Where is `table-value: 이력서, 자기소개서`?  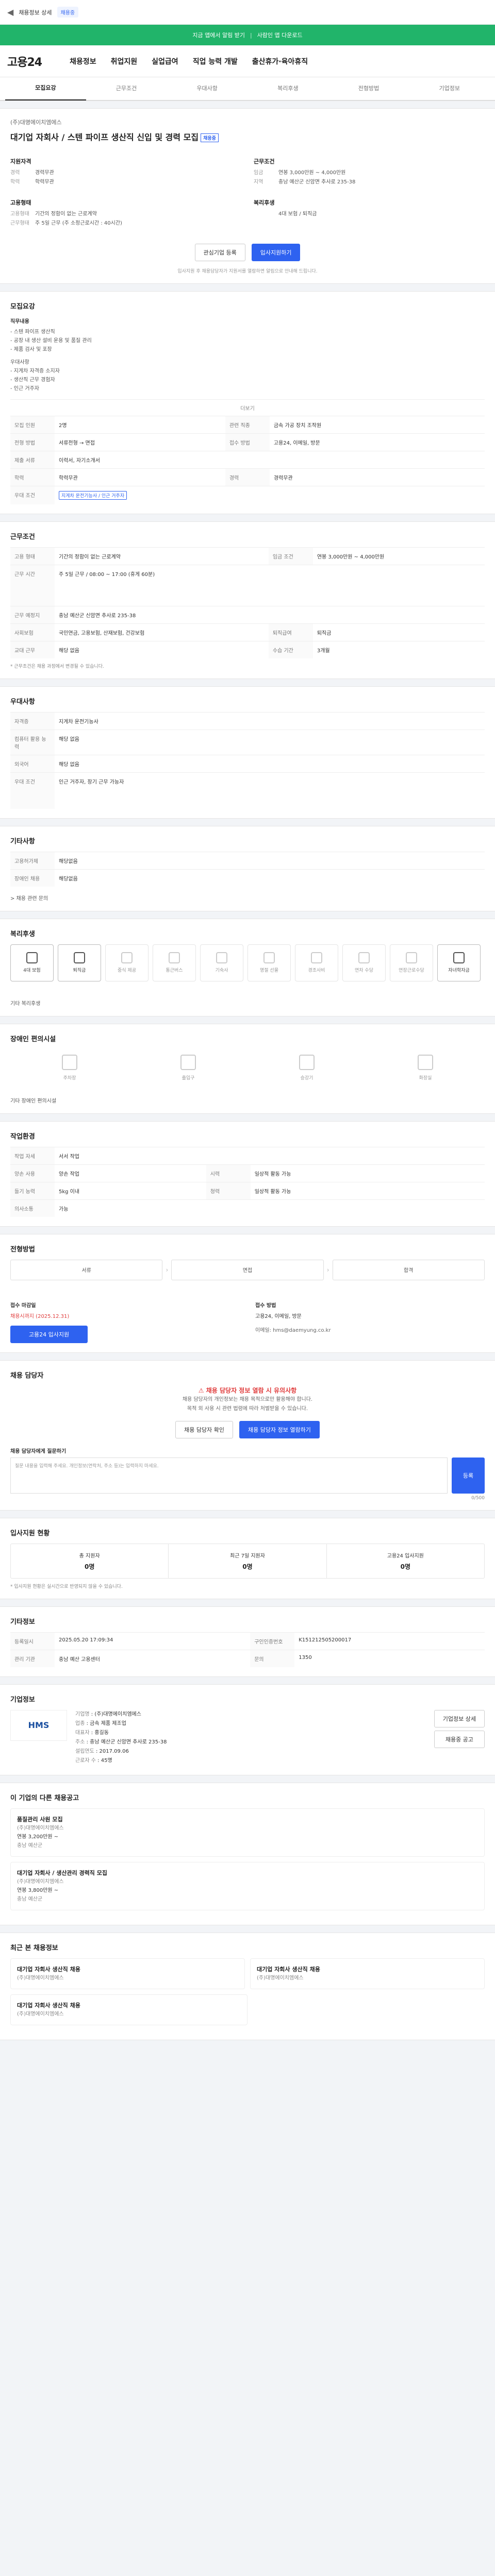
table-value: 이력서, 자기소개서 is located at coordinates (270, 460).